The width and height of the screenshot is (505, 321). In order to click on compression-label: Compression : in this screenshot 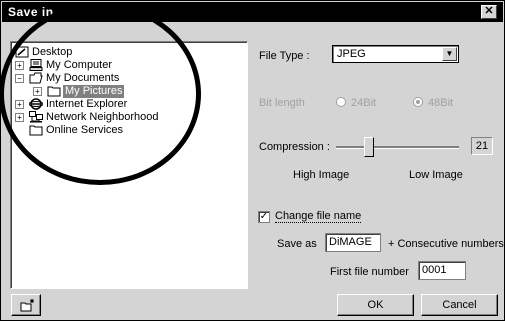, I will do `click(294, 147)`.